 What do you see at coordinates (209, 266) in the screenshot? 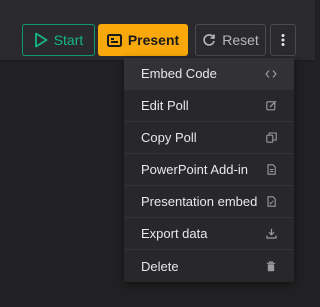
I see `menu-item-delete: Delete` at bounding box center [209, 266].